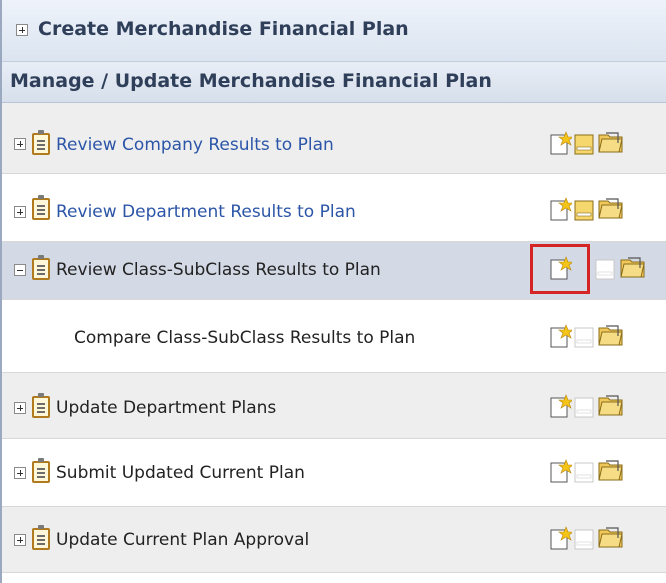 Image resolution: width=666 pixels, height=583 pixels. Describe the element at coordinates (166, 408) in the screenshot. I see `task-label: Update Department Plans` at that location.